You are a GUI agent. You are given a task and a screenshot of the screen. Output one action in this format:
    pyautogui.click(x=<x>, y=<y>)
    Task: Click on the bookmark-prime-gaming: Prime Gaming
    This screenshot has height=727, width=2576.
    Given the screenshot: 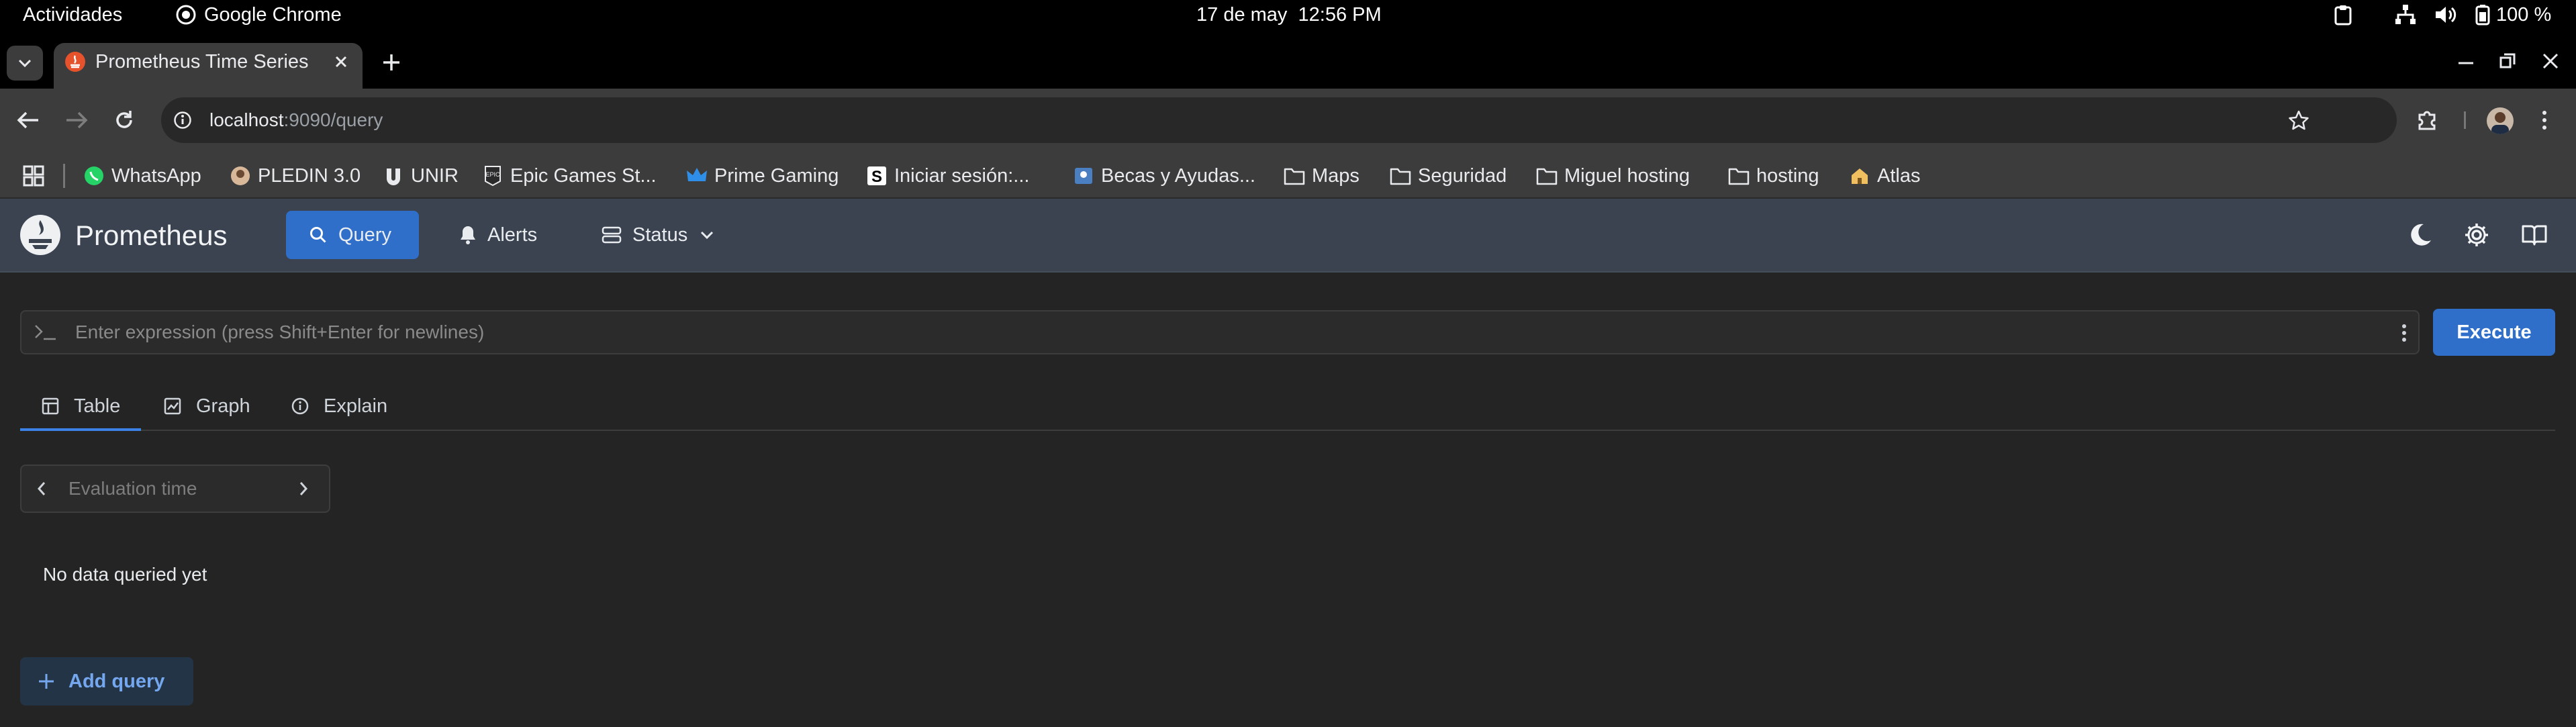 What is the action you would take?
    pyautogui.click(x=762, y=176)
    